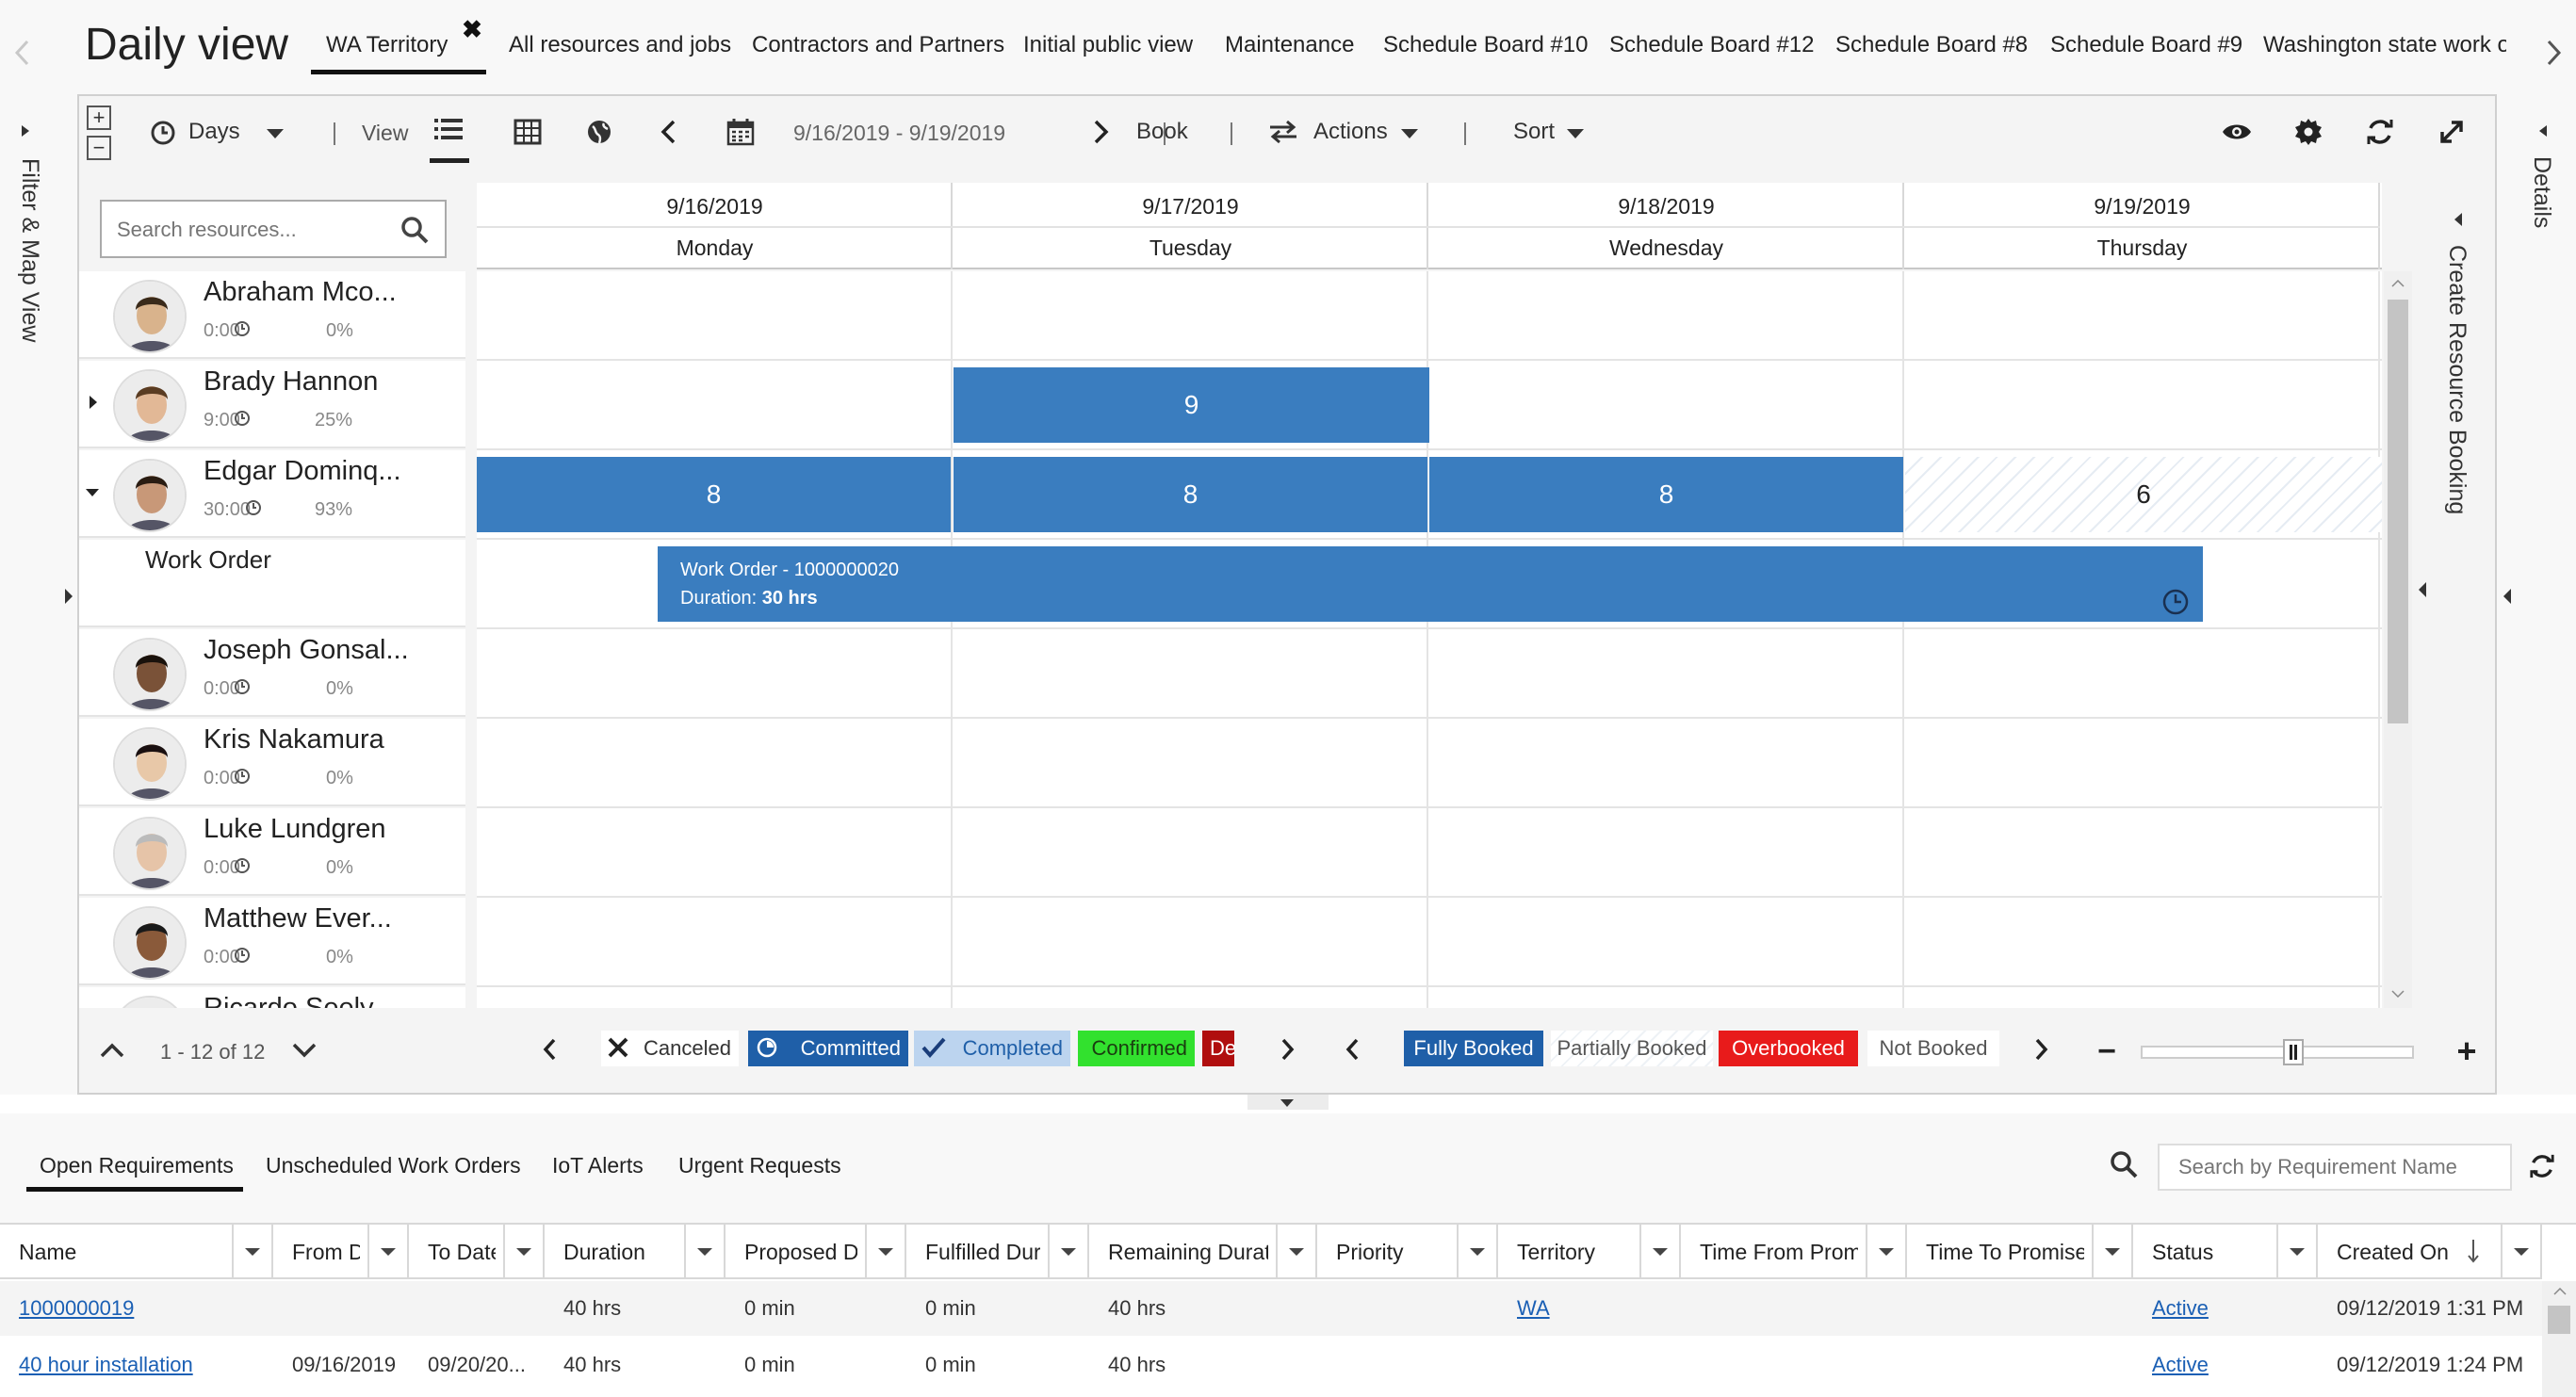 This screenshot has width=2576, height=1397. I want to click on book-button: Book, so click(1162, 132).